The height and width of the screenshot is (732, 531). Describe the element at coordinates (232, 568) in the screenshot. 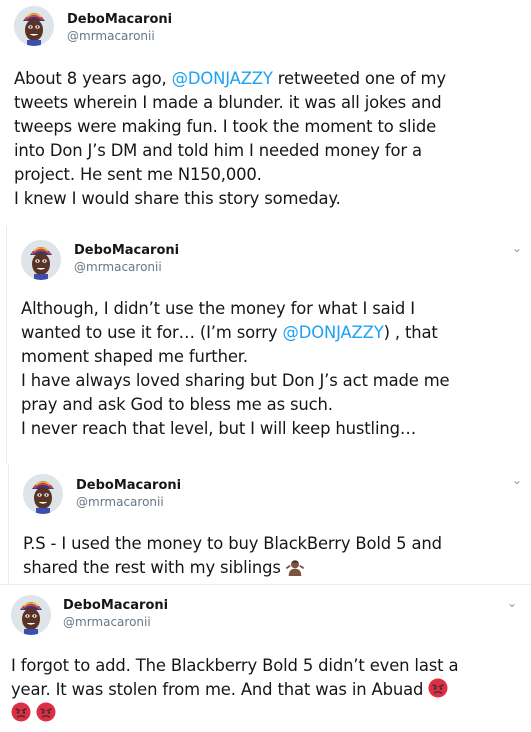

I see `text-line: shared the rest with my siblings` at that location.